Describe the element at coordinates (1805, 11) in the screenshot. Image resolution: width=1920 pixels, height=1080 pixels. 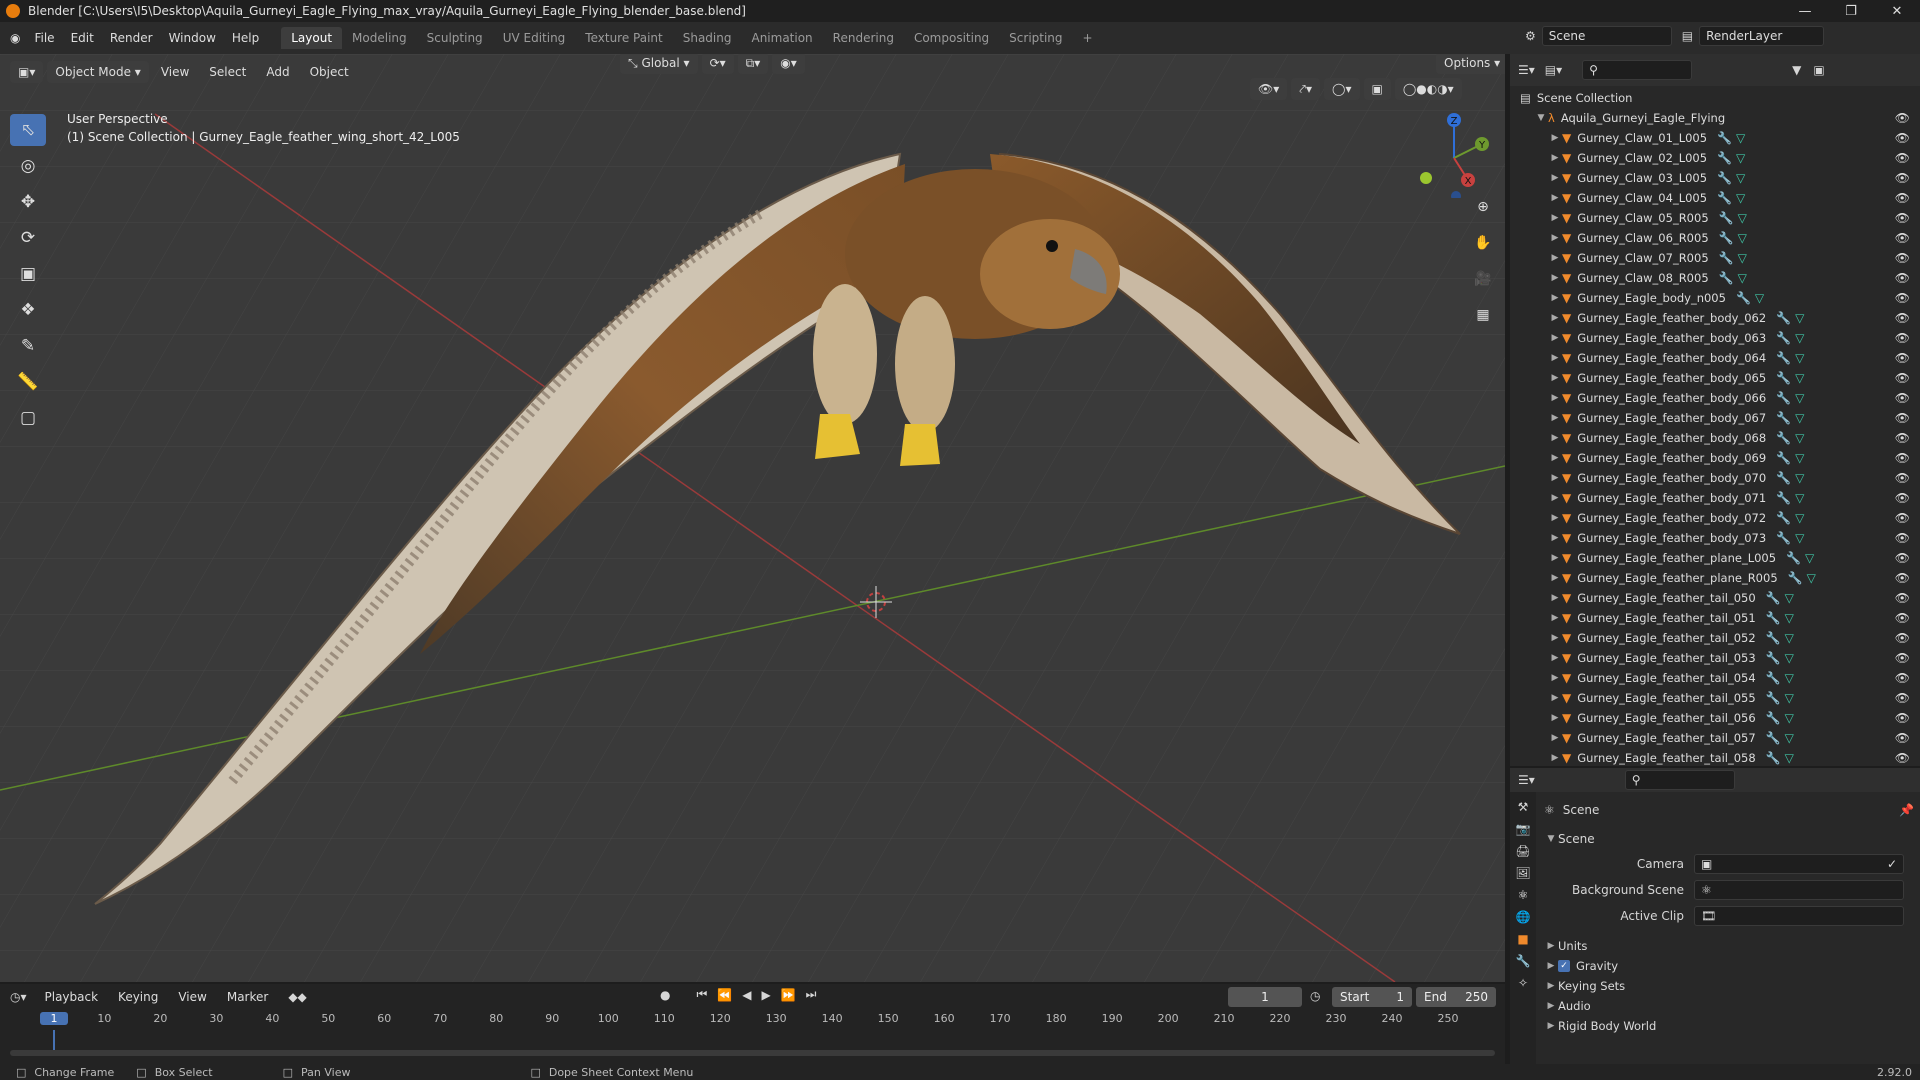
I see `minimize-button: —` at that location.